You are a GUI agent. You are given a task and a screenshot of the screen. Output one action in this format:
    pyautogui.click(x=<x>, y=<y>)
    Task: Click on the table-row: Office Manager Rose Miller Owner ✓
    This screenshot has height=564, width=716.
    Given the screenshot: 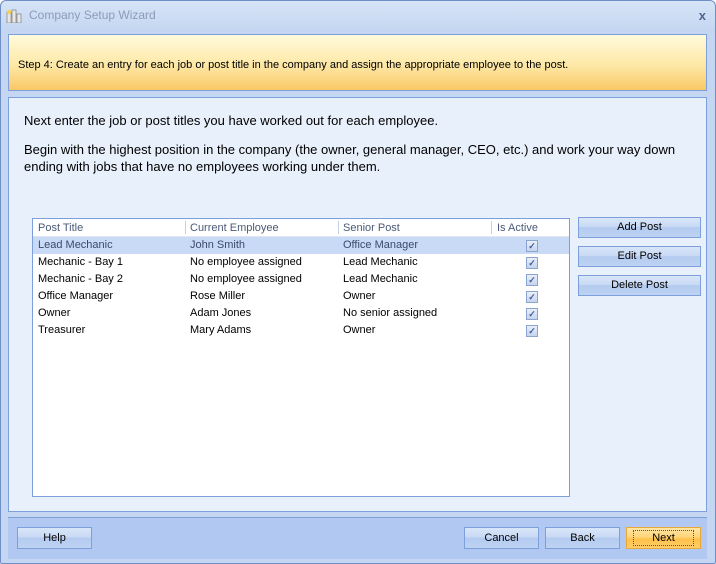 What is the action you would take?
    pyautogui.click(x=301, y=296)
    